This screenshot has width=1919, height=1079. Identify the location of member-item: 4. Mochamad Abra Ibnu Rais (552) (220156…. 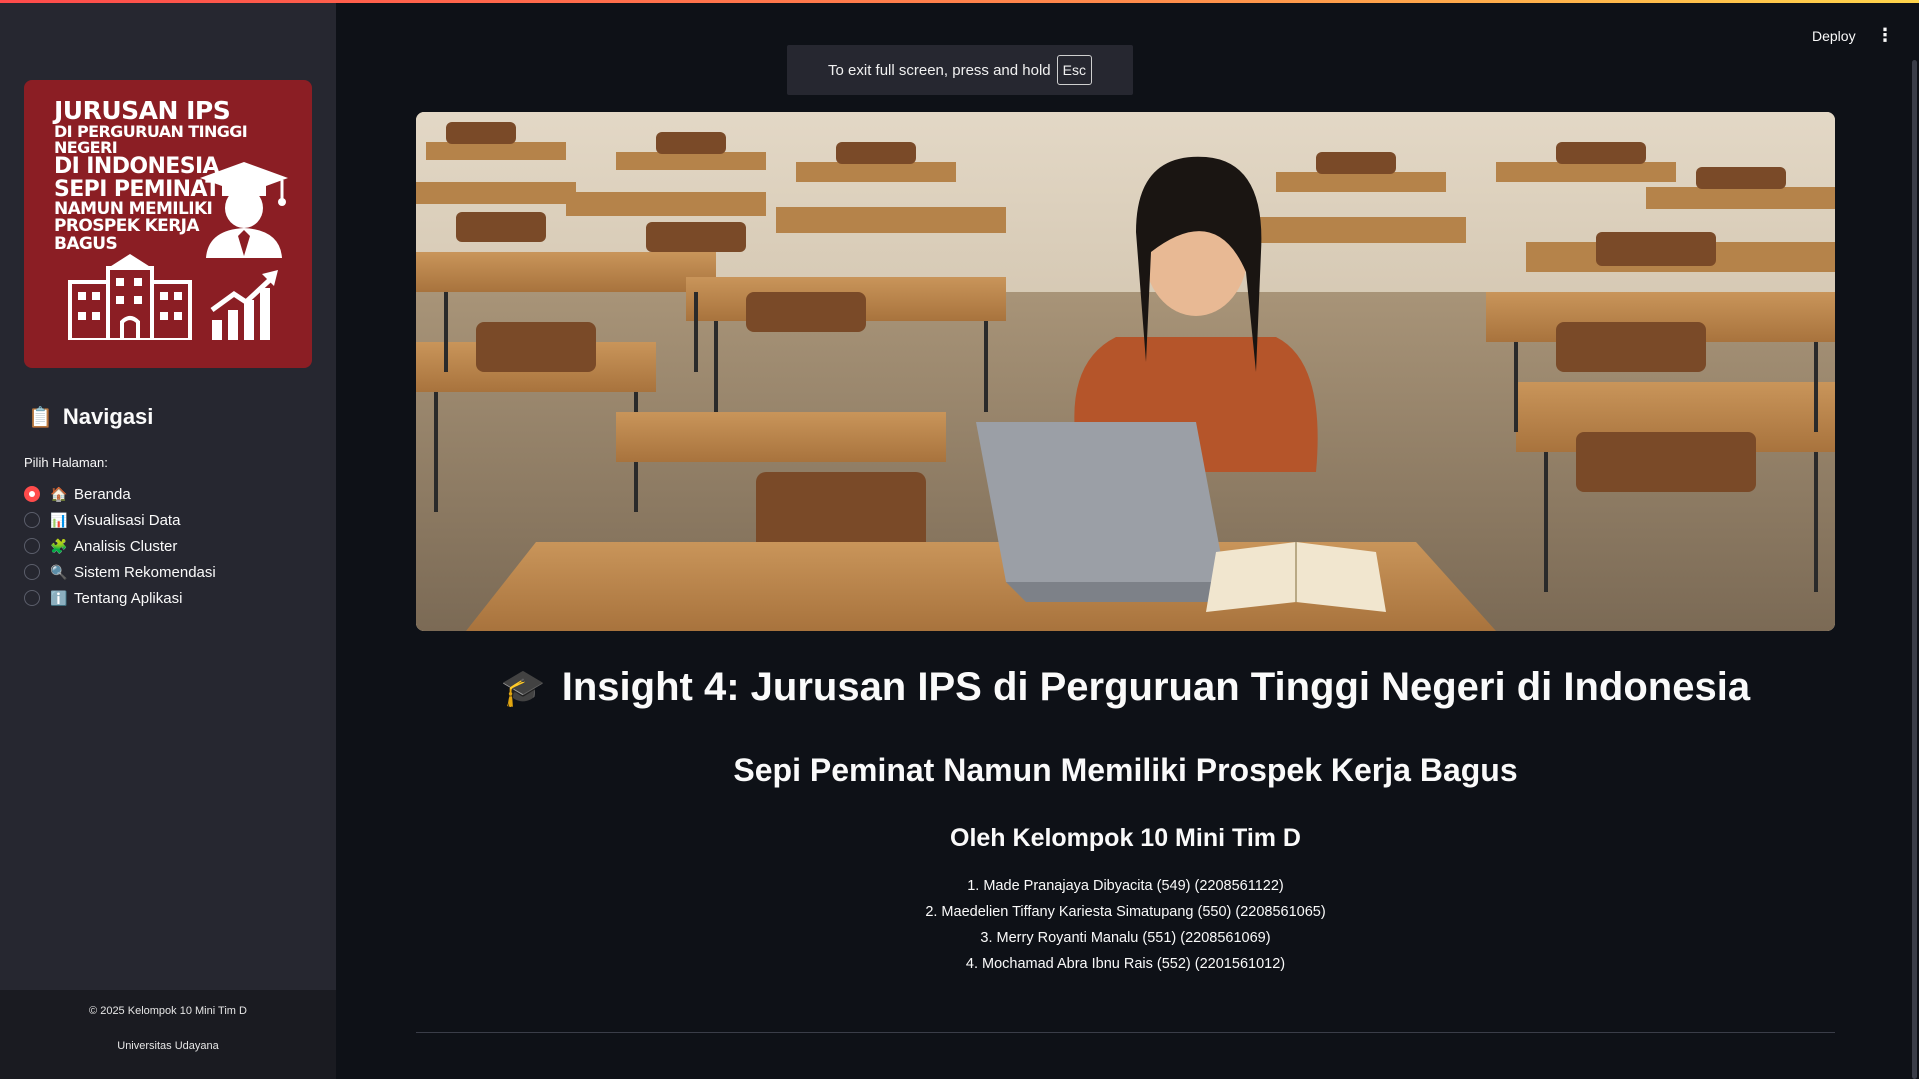
(1125, 964).